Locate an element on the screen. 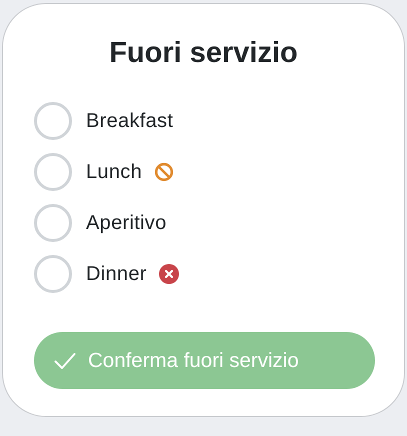 This screenshot has height=436, width=407. prohibited-icon is located at coordinates (164, 172).